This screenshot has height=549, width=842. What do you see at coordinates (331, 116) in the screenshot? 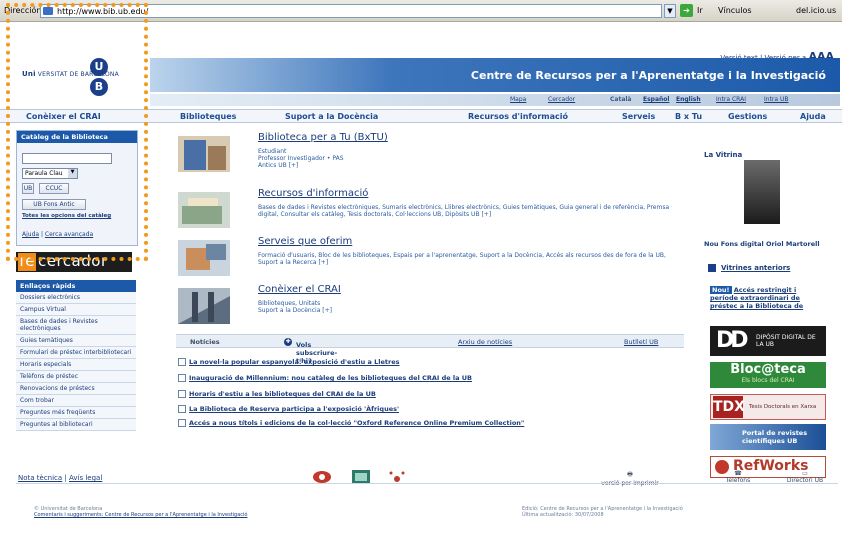
I see `nav-suport-docencia: Suport a la Docència` at bounding box center [331, 116].